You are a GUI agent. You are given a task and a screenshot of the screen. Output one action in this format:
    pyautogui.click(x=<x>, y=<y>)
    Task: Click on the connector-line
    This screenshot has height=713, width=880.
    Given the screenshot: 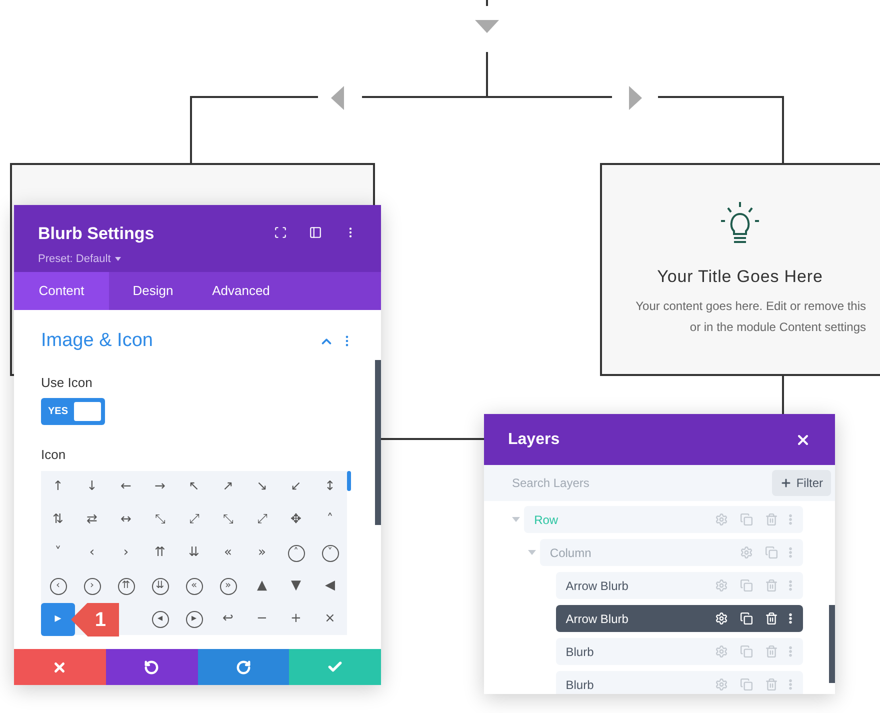 What is the action you would take?
    pyautogui.click(x=487, y=3)
    